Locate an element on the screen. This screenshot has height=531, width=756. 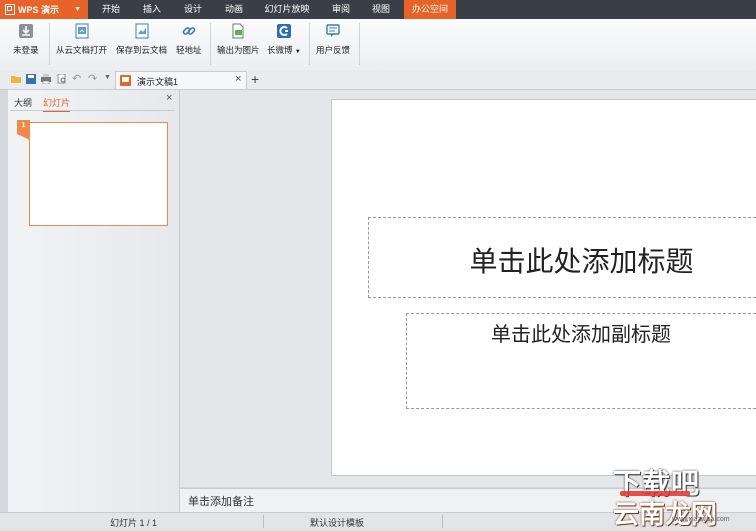
feedback-button: 用户反馈 is located at coordinates (333, 39).